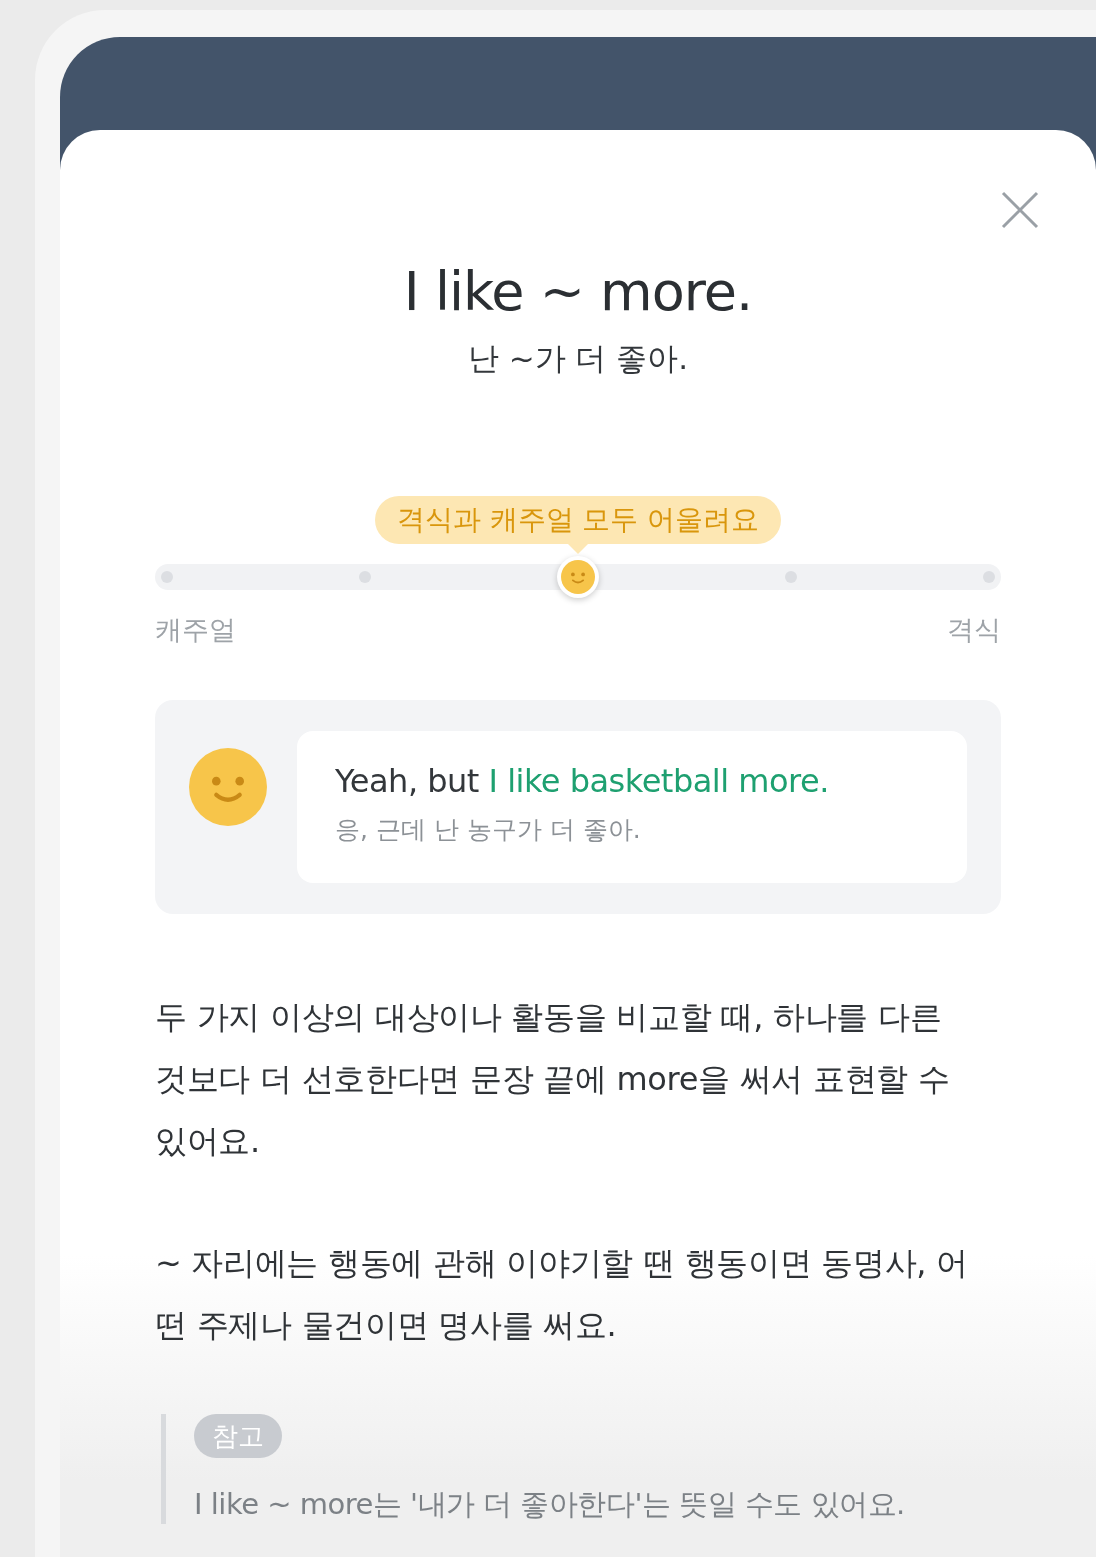 The height and width of the screenshot is (1557, 1096). I want to click on note-text: I like ~ more는 '내가 더 좋아한다'는 뜻일 수도 있어요., so click(549, 1504).